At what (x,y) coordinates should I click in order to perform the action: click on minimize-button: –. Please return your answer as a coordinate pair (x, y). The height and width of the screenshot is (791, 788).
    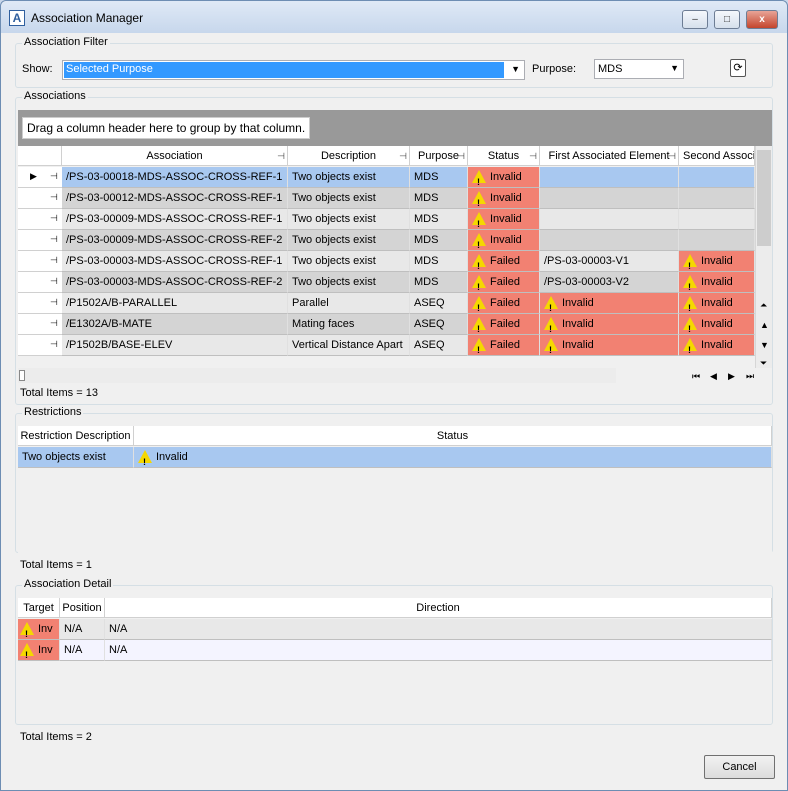
    Looking at the image, I should click on (695, 19).